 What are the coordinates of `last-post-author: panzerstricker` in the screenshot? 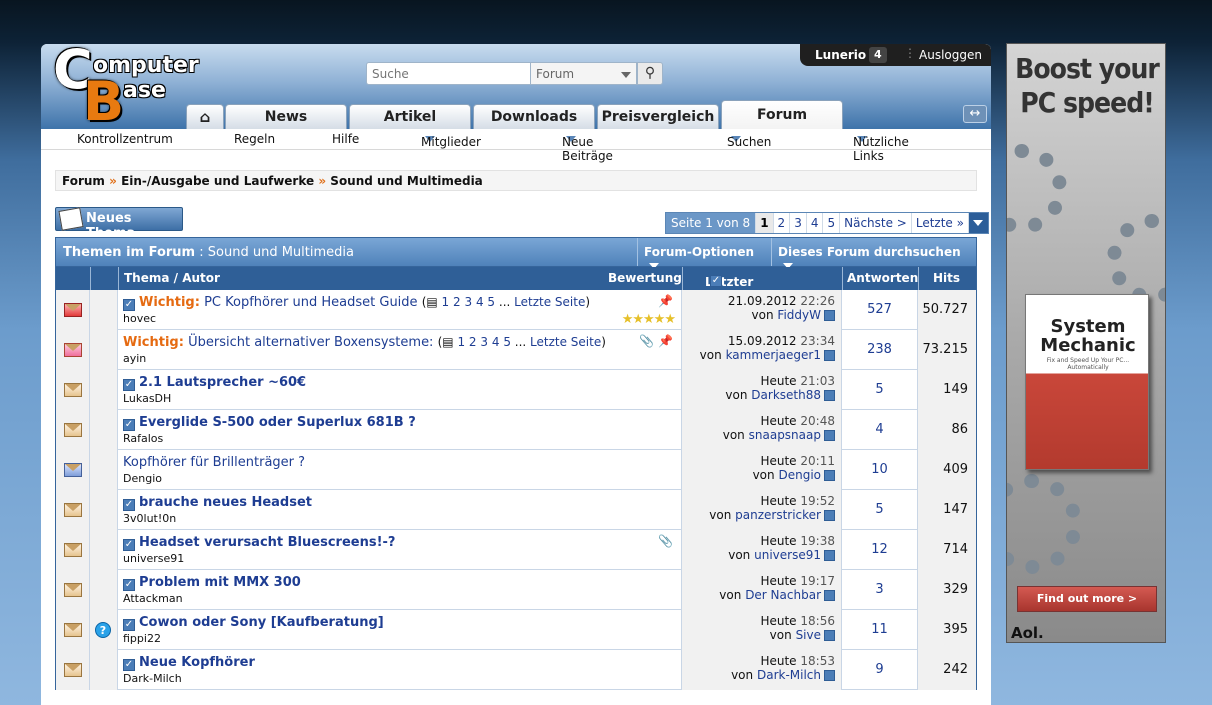 It's located at (778, 515).